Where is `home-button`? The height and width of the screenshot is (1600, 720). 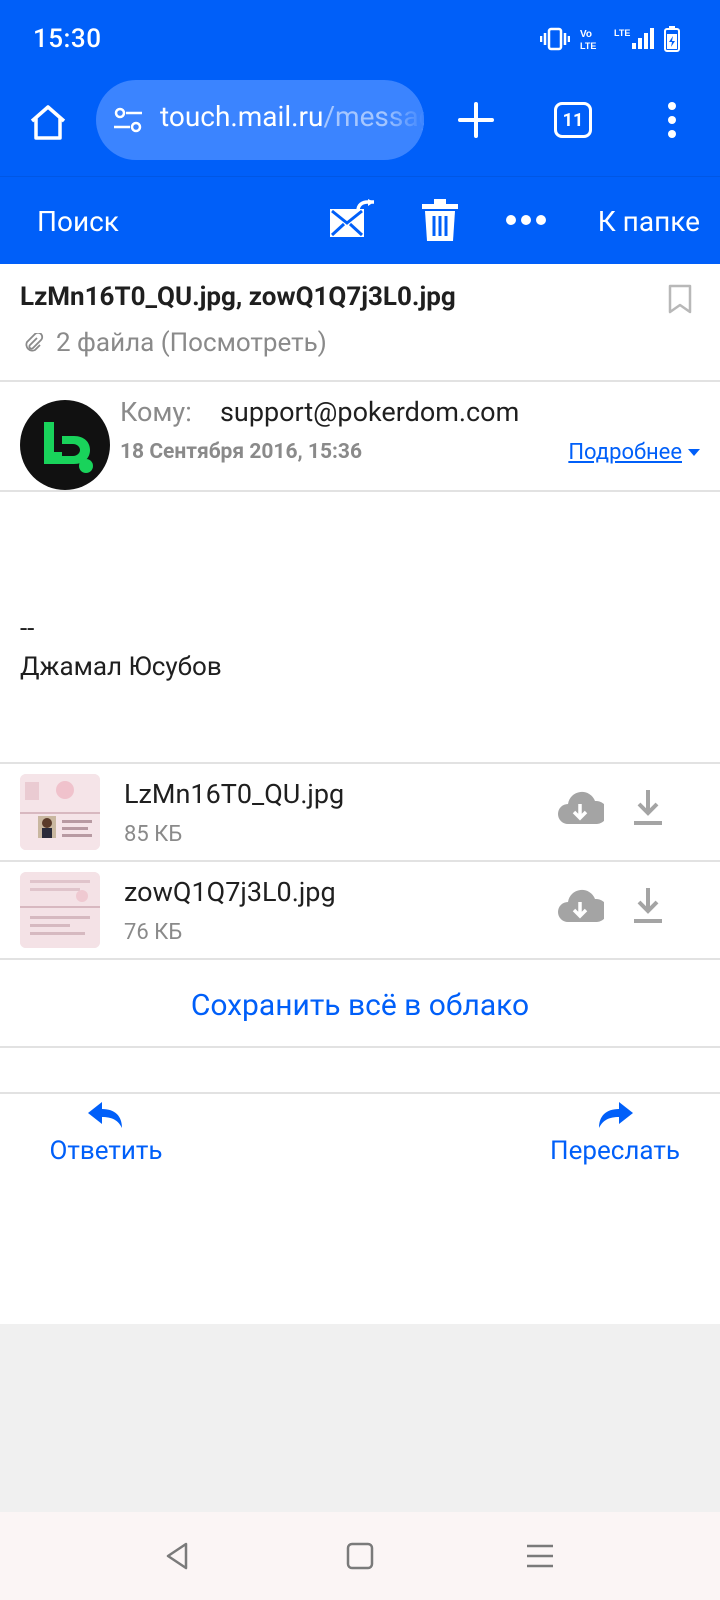
home-button is located at coordinates (48, 122).